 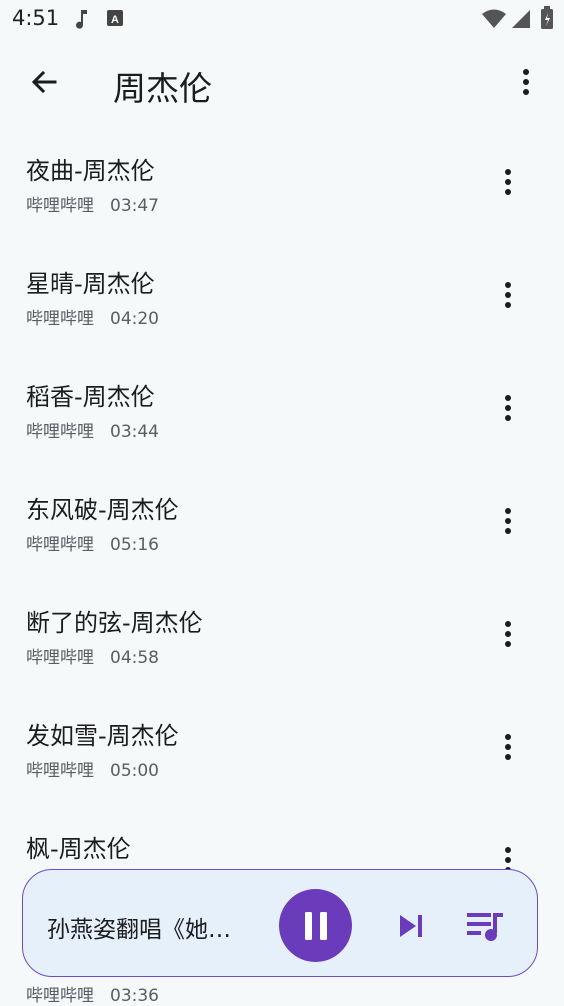 I want to click on song-title: 夜曲-周杰伦, so click(x=90, y=171).